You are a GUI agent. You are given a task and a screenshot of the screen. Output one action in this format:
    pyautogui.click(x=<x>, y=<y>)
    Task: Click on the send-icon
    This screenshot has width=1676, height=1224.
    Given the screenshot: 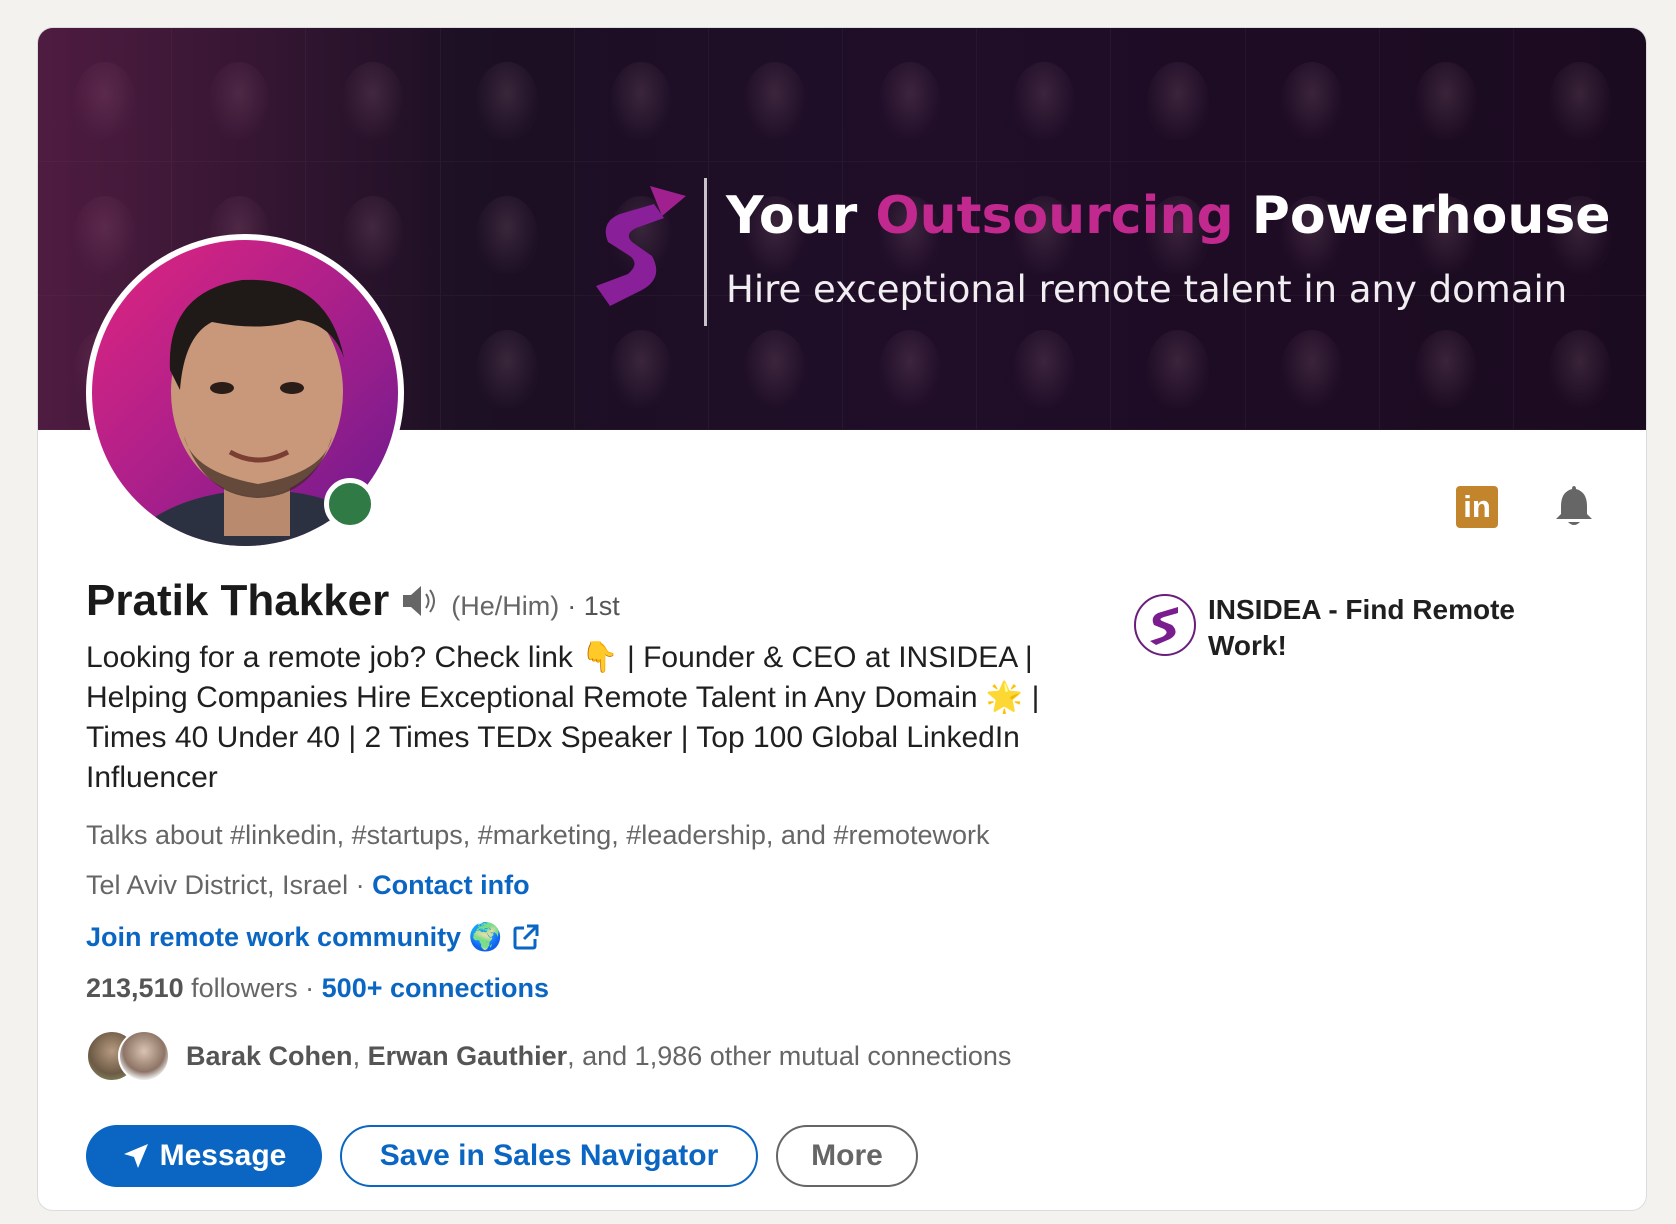 What is the action you would take?
    pyautogui.click(x=135, y=1156)
    